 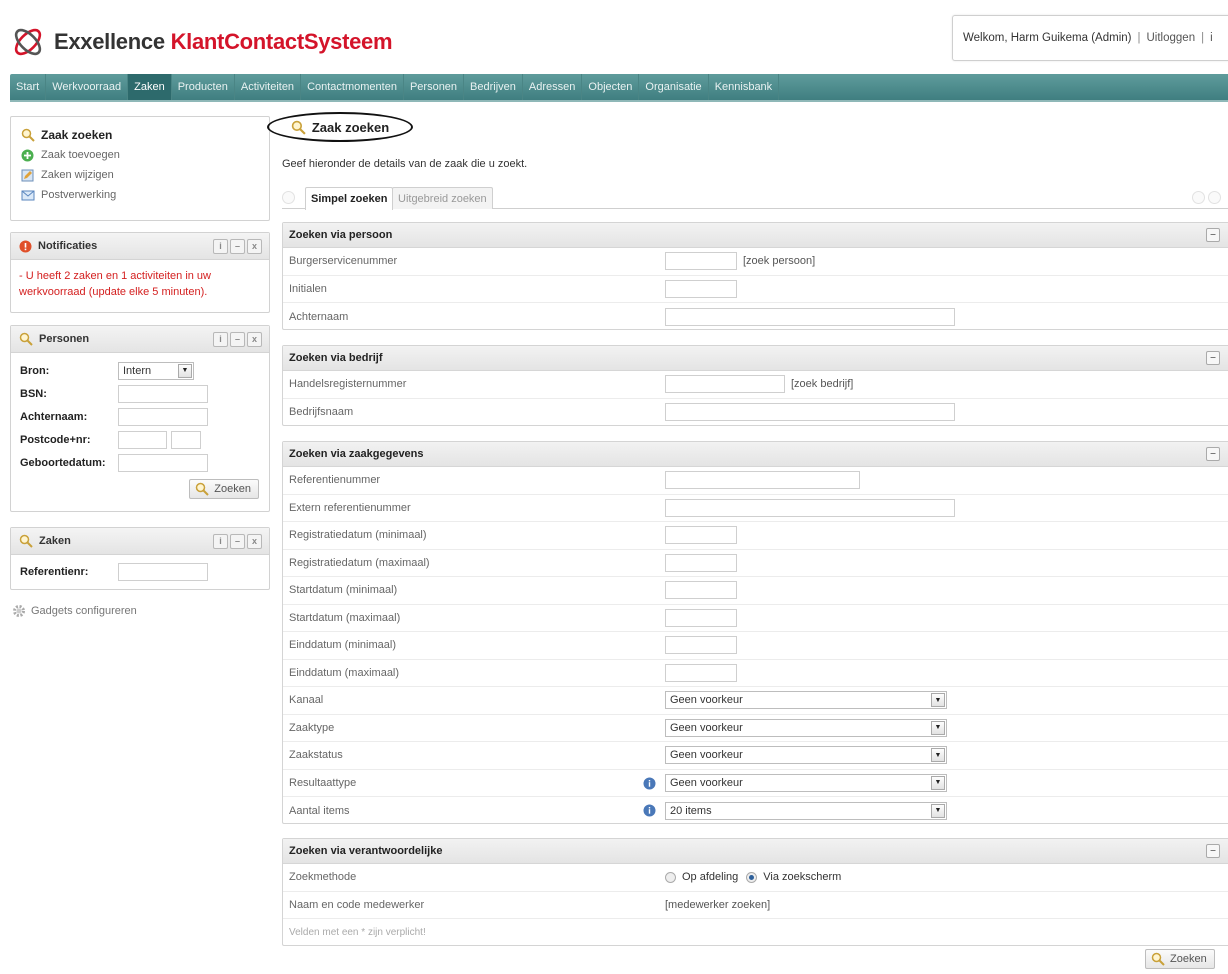 I want to click on nav-werkvoorraad: Werkvoorraad, so click(x=87, y=87).